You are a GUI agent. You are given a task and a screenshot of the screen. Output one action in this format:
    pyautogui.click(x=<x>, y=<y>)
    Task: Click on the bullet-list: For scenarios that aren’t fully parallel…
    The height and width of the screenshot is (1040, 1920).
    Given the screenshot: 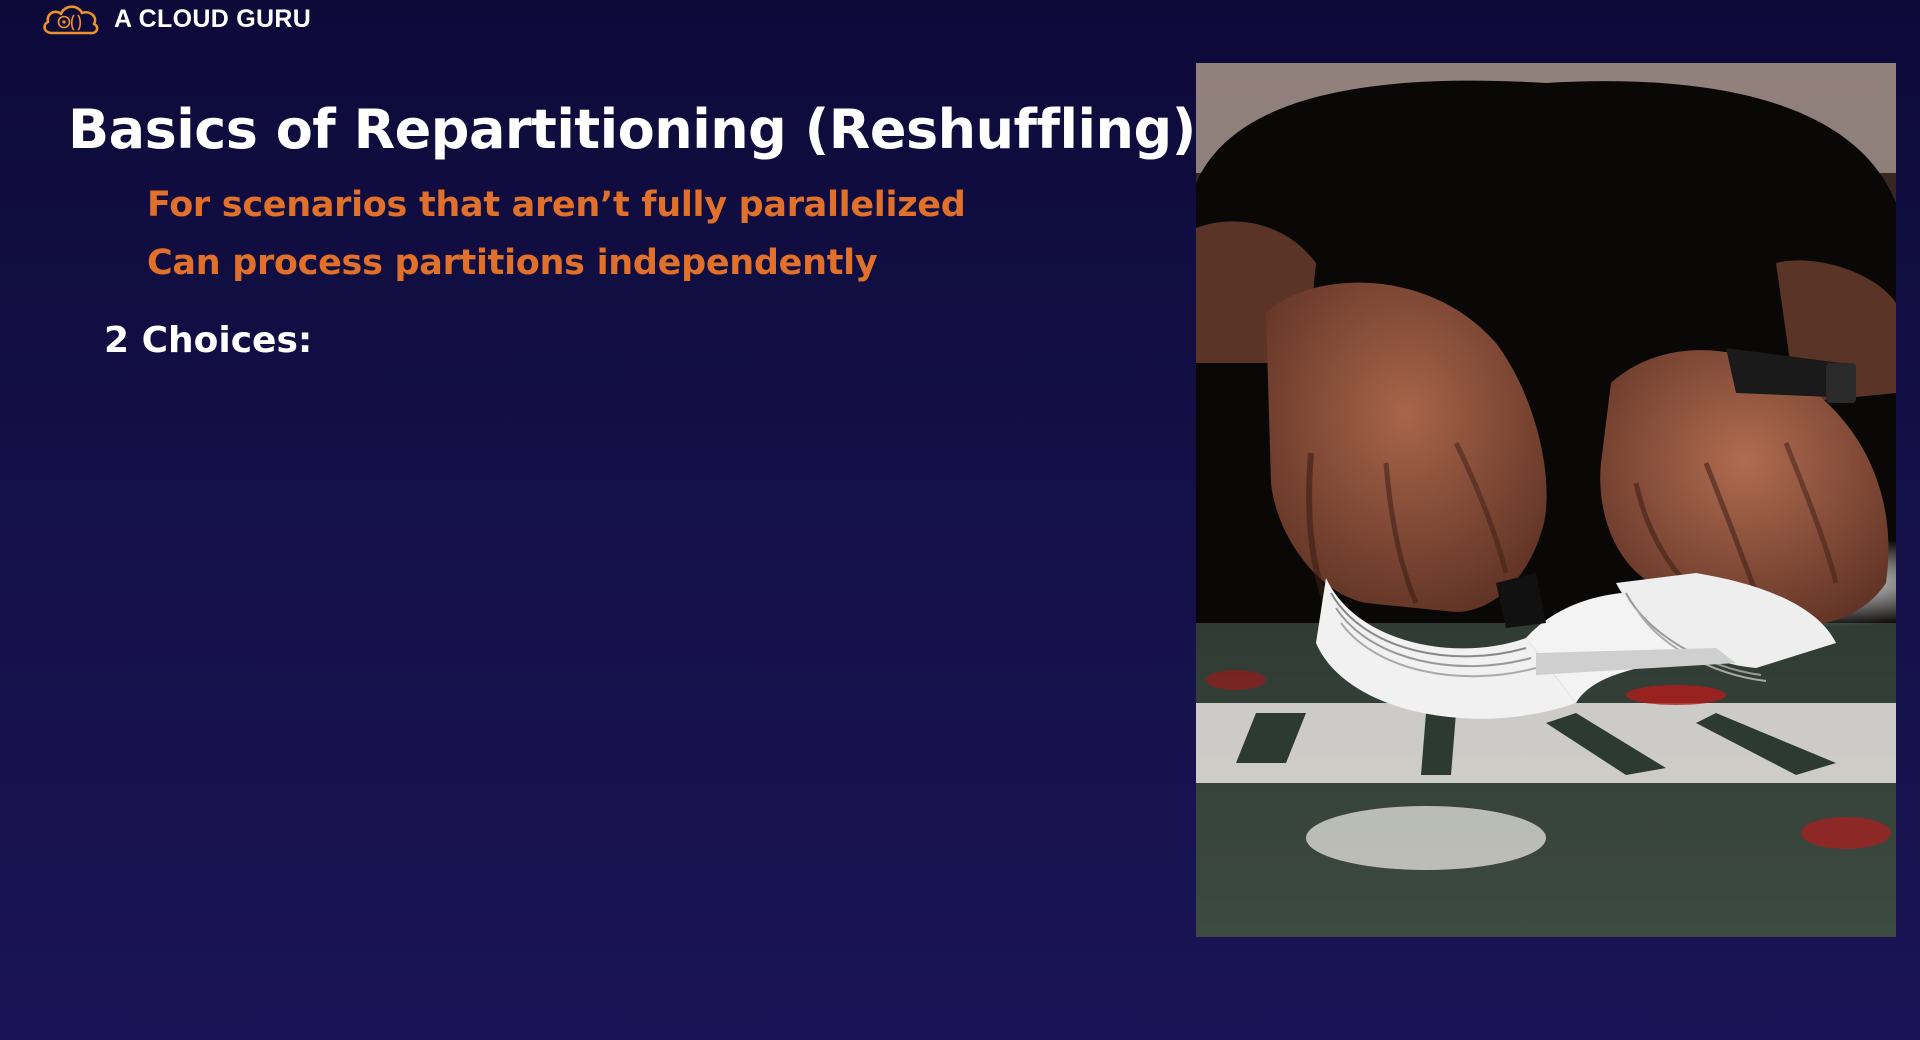 What is the action you would take?
    pyautogui.click(x=556, y=234)
    